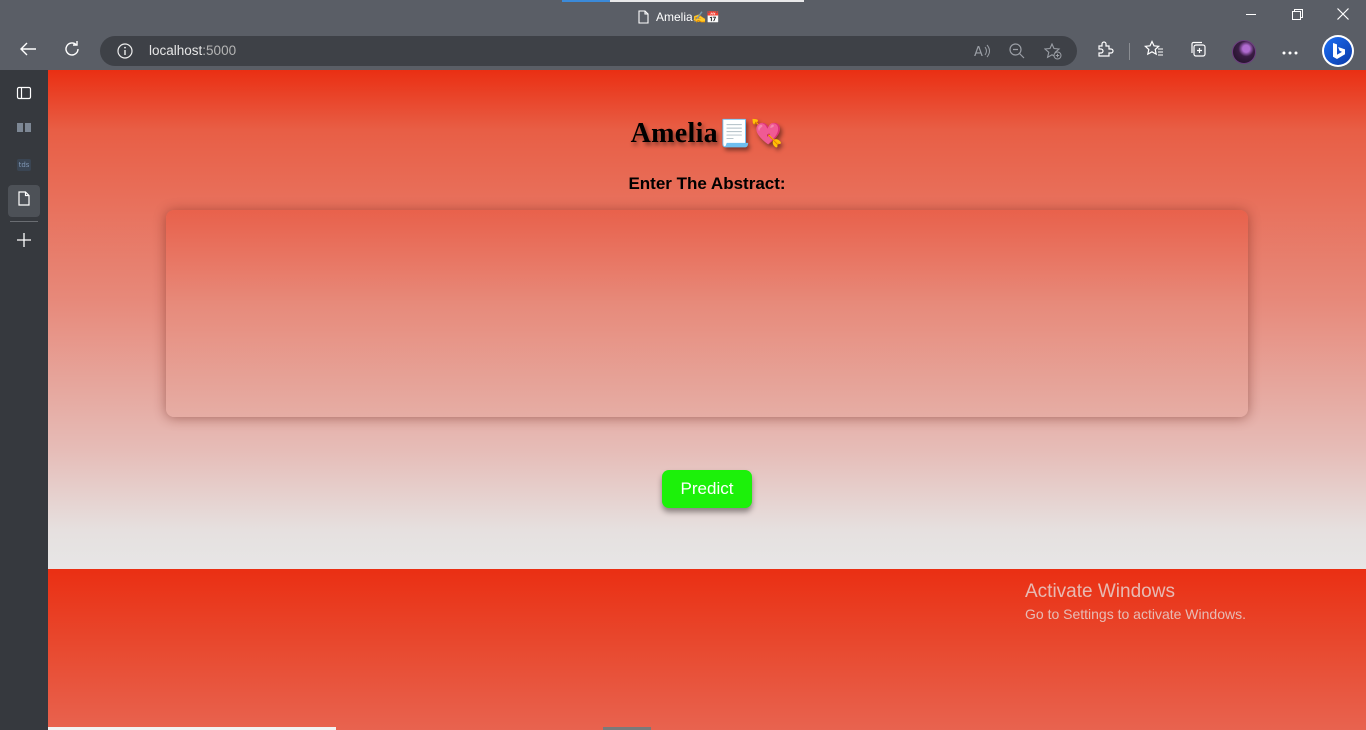 This screenshot has width=1366, height=730. Describe the element at coordinates (1052, 53) in the screenshot. I see `add-favorite-icon` at that location.